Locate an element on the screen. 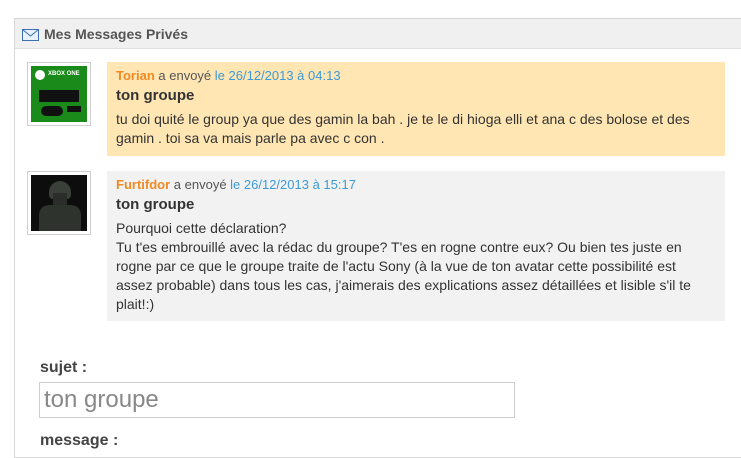  subject-label: sujet : is located at coordinates (64, 367).